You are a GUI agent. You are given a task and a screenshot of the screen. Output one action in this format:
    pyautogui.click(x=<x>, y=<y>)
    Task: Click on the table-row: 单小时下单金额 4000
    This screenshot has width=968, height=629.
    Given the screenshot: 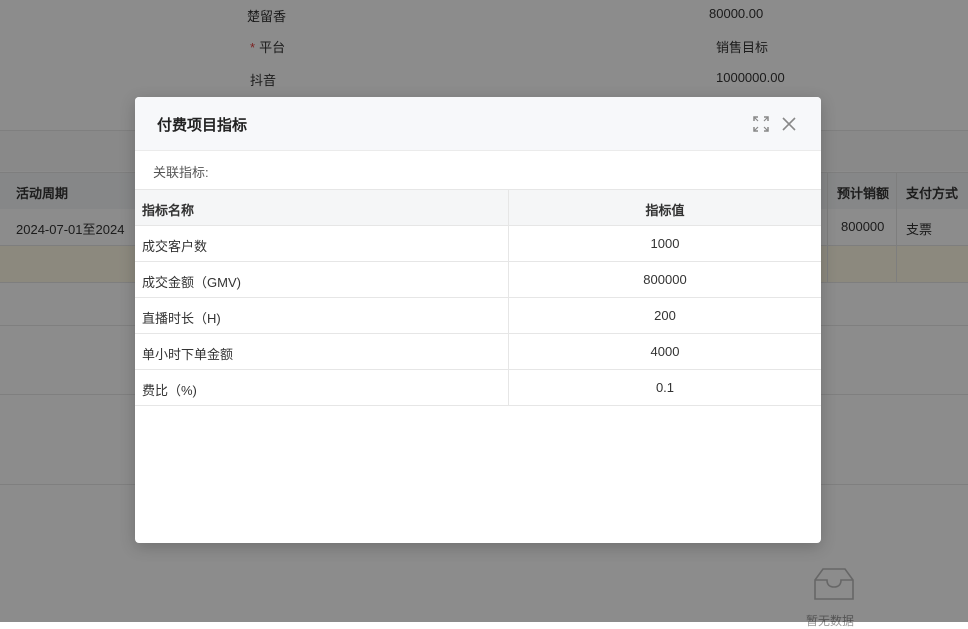 What is the action you would take?
    pyautogui.click(x=478, y=352)
    